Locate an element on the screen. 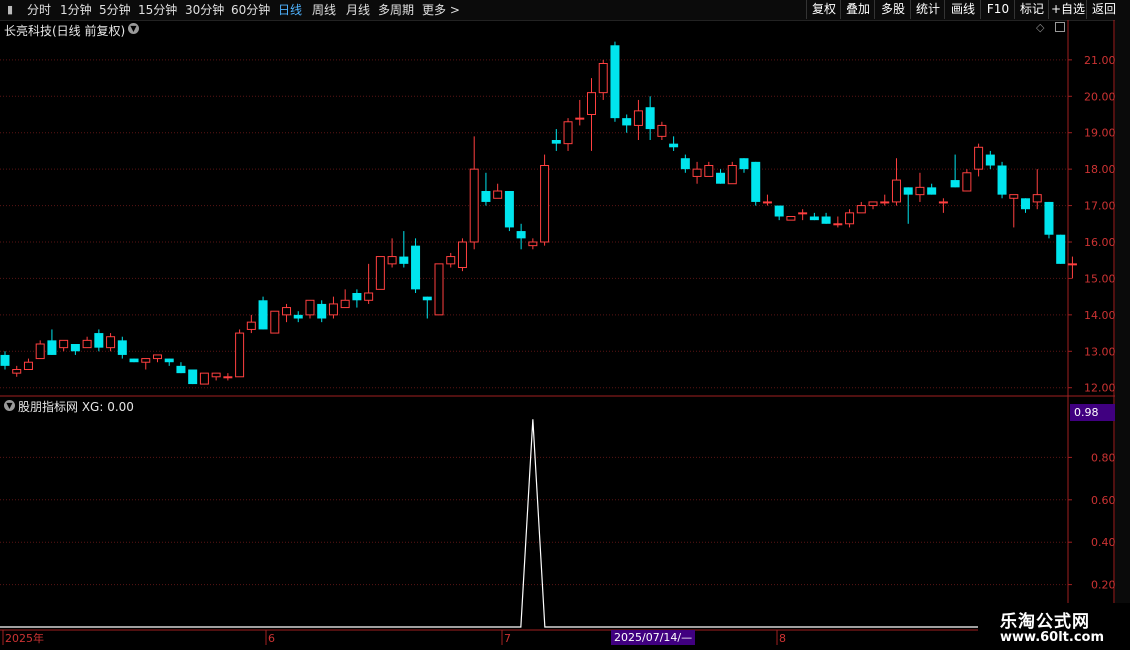 This screenshot has width=1130, height=650. price-tick-label: 18.00 is located at coordinates (1100, 169).